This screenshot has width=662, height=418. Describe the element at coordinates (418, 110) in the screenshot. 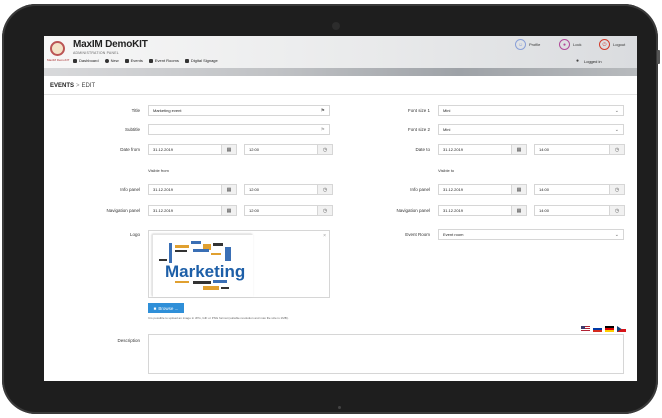

I see `font-size-1-label: Font size 1` at that location.